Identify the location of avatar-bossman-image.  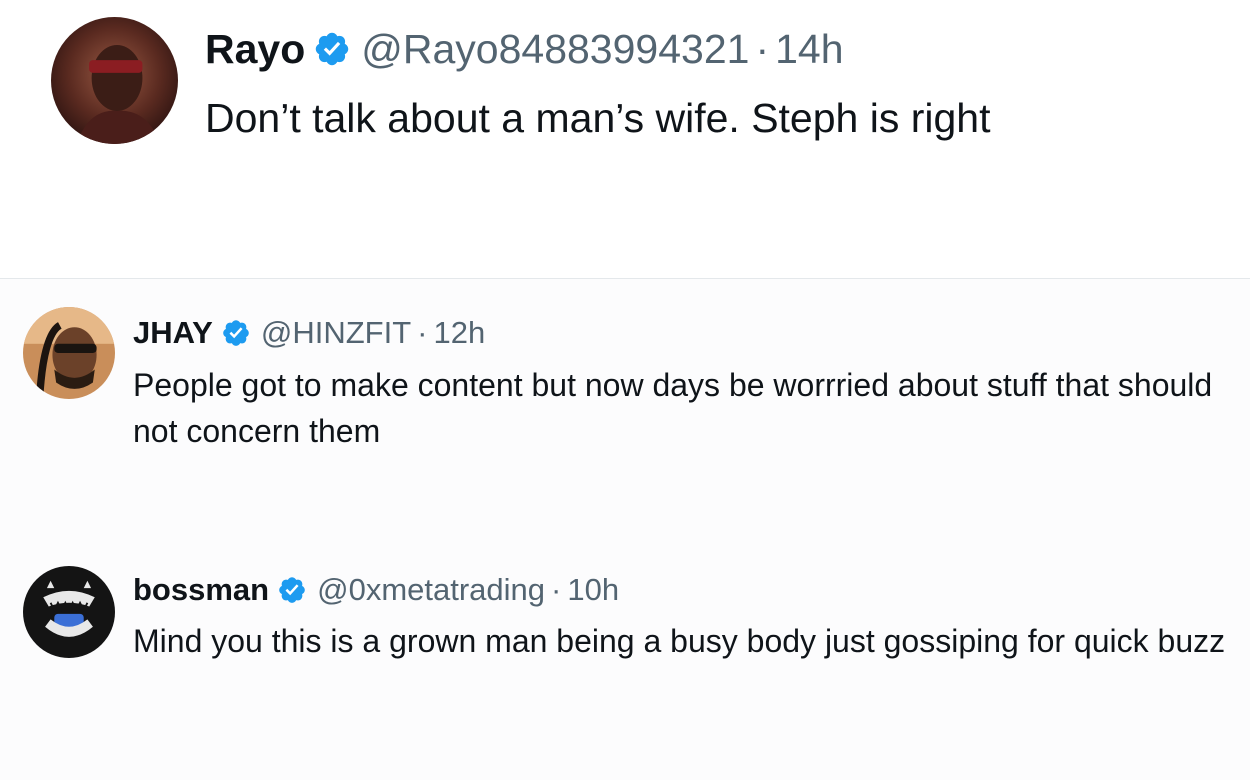
(69, 612).